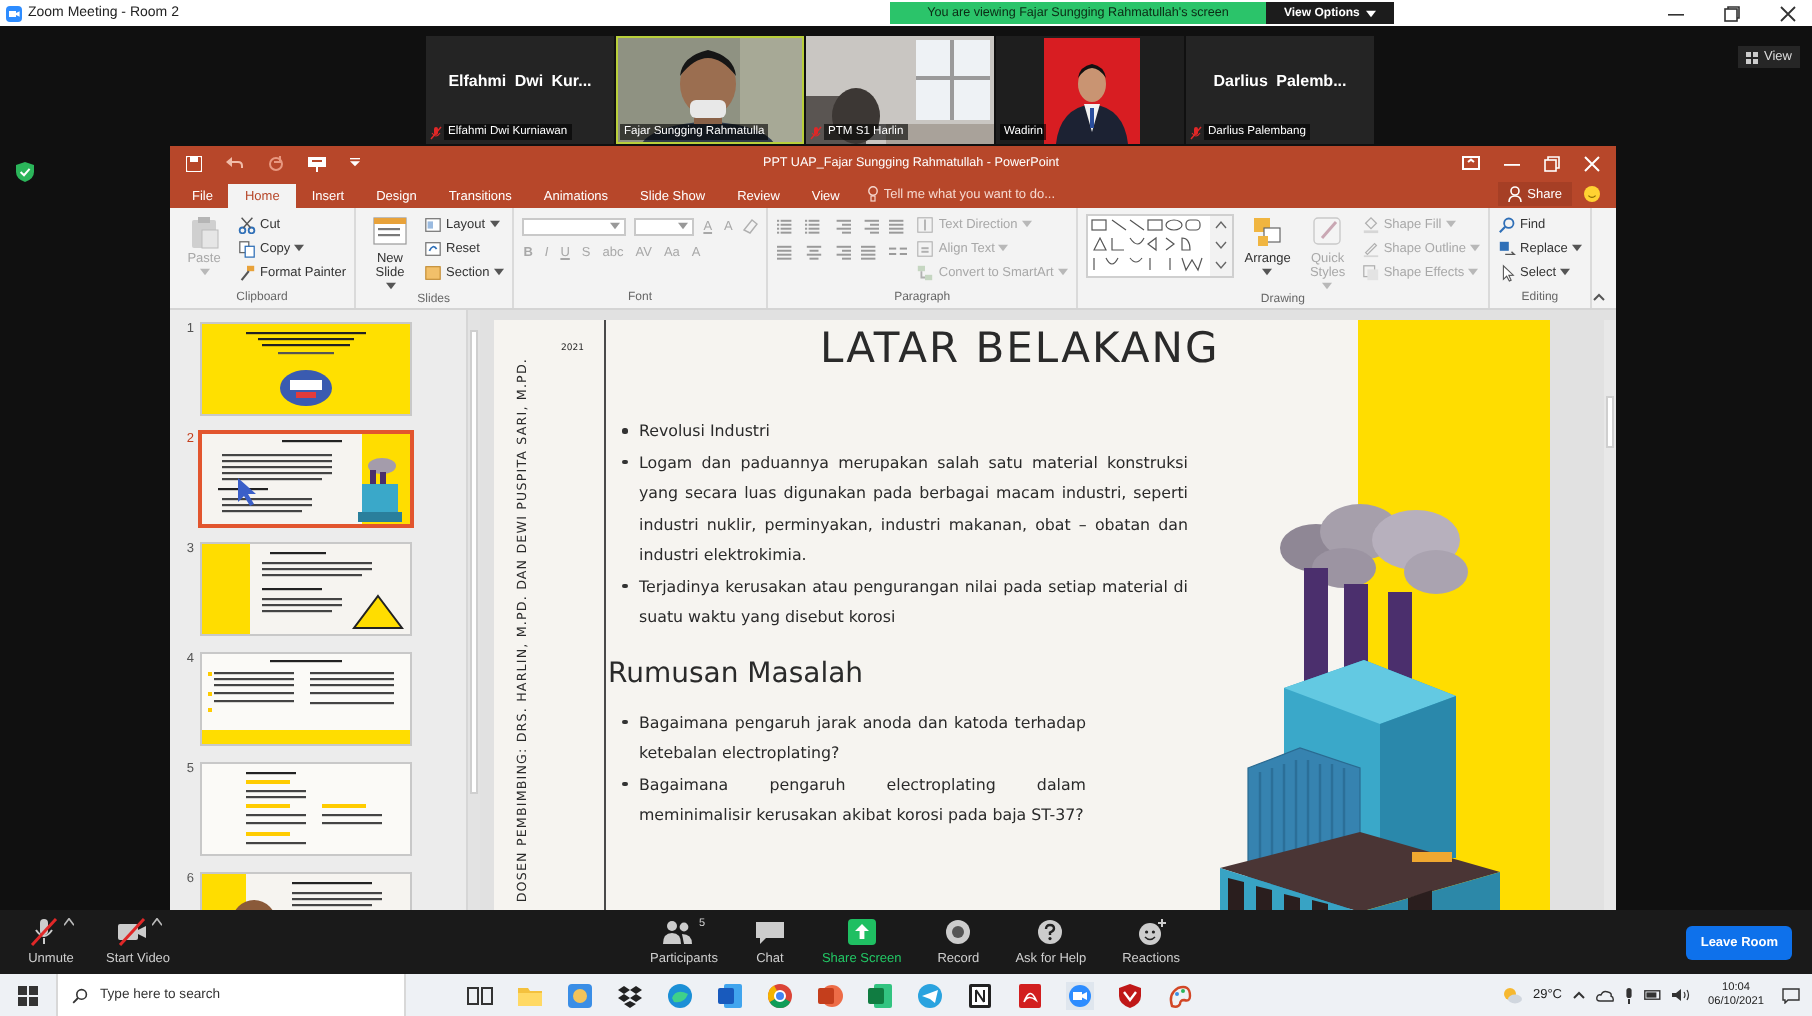  I want to click on weather-icon, so click(1512, 995).